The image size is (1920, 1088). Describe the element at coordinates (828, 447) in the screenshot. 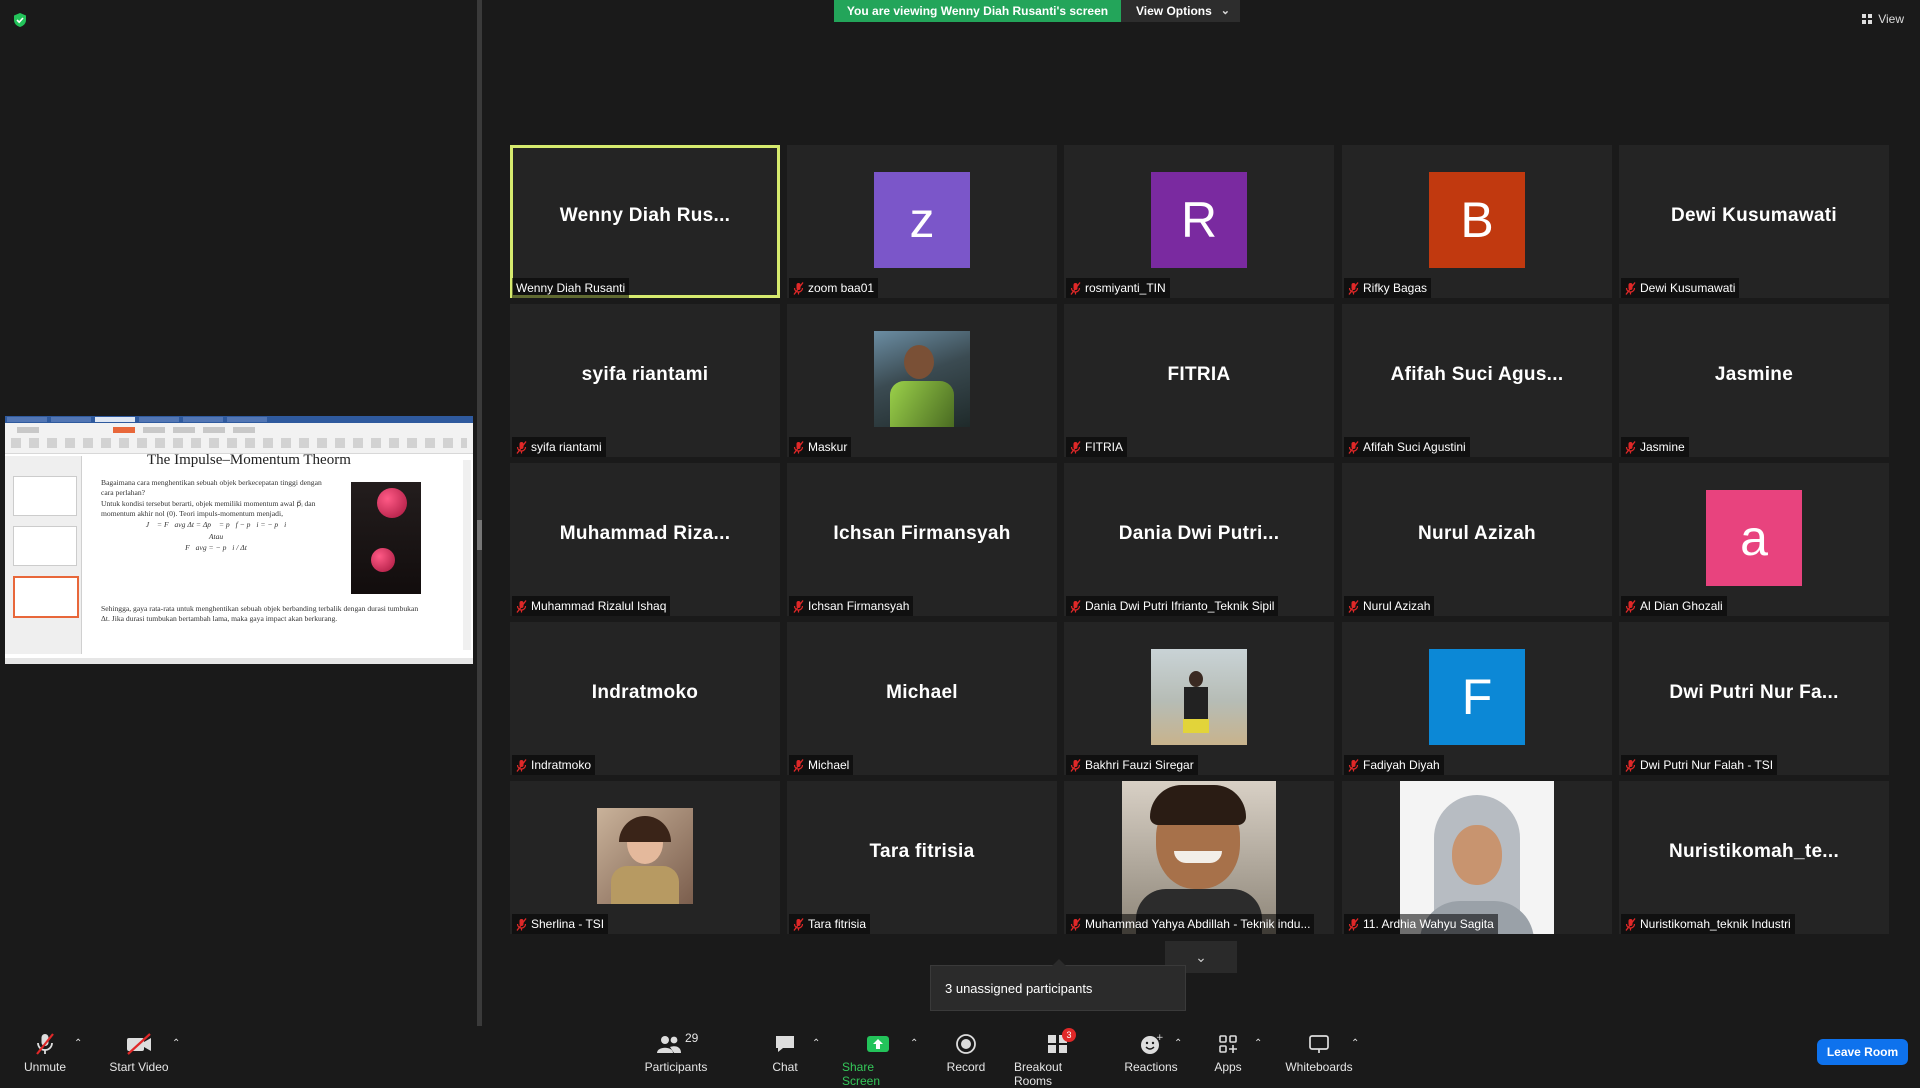

I see `participant-name: Maskur` at that location.